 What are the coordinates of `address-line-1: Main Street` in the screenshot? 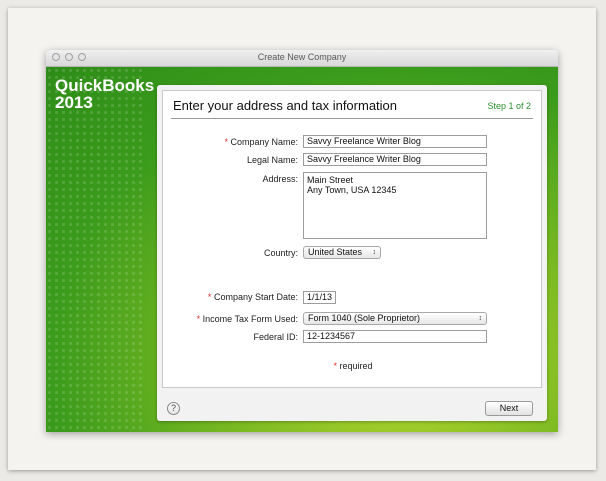 It's located at (330, 180).